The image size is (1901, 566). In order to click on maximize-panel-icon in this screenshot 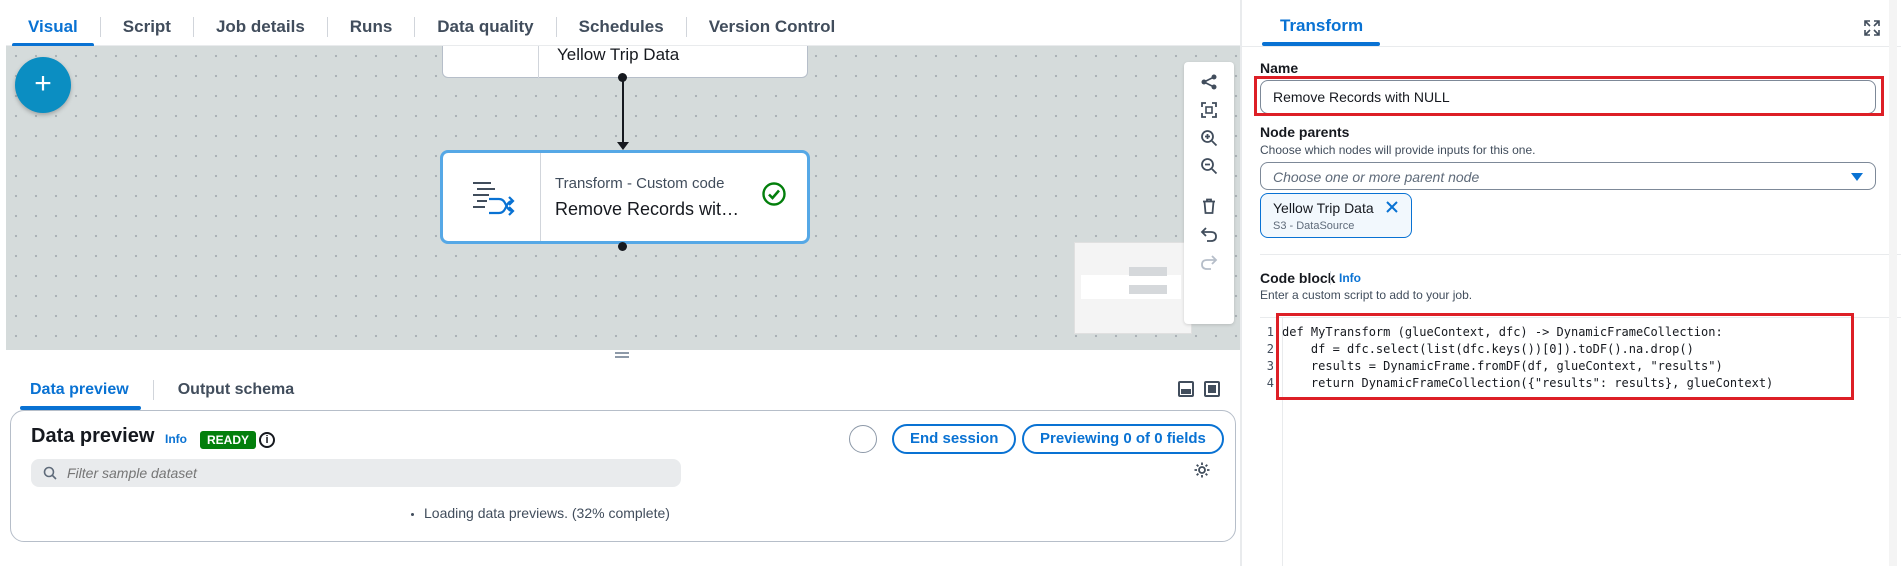, I will do `click(1212, 389)`.